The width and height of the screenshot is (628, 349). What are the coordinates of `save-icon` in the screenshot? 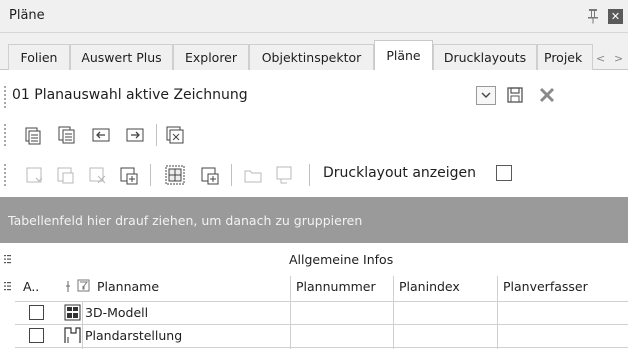 It's located at (515, 95).